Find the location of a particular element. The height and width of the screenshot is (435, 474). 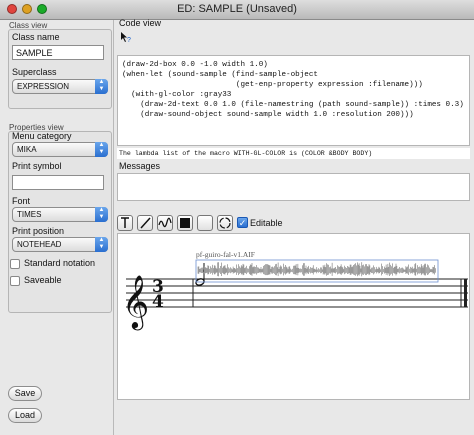

freehand-tool-icon is located at coordinates (165, 223).